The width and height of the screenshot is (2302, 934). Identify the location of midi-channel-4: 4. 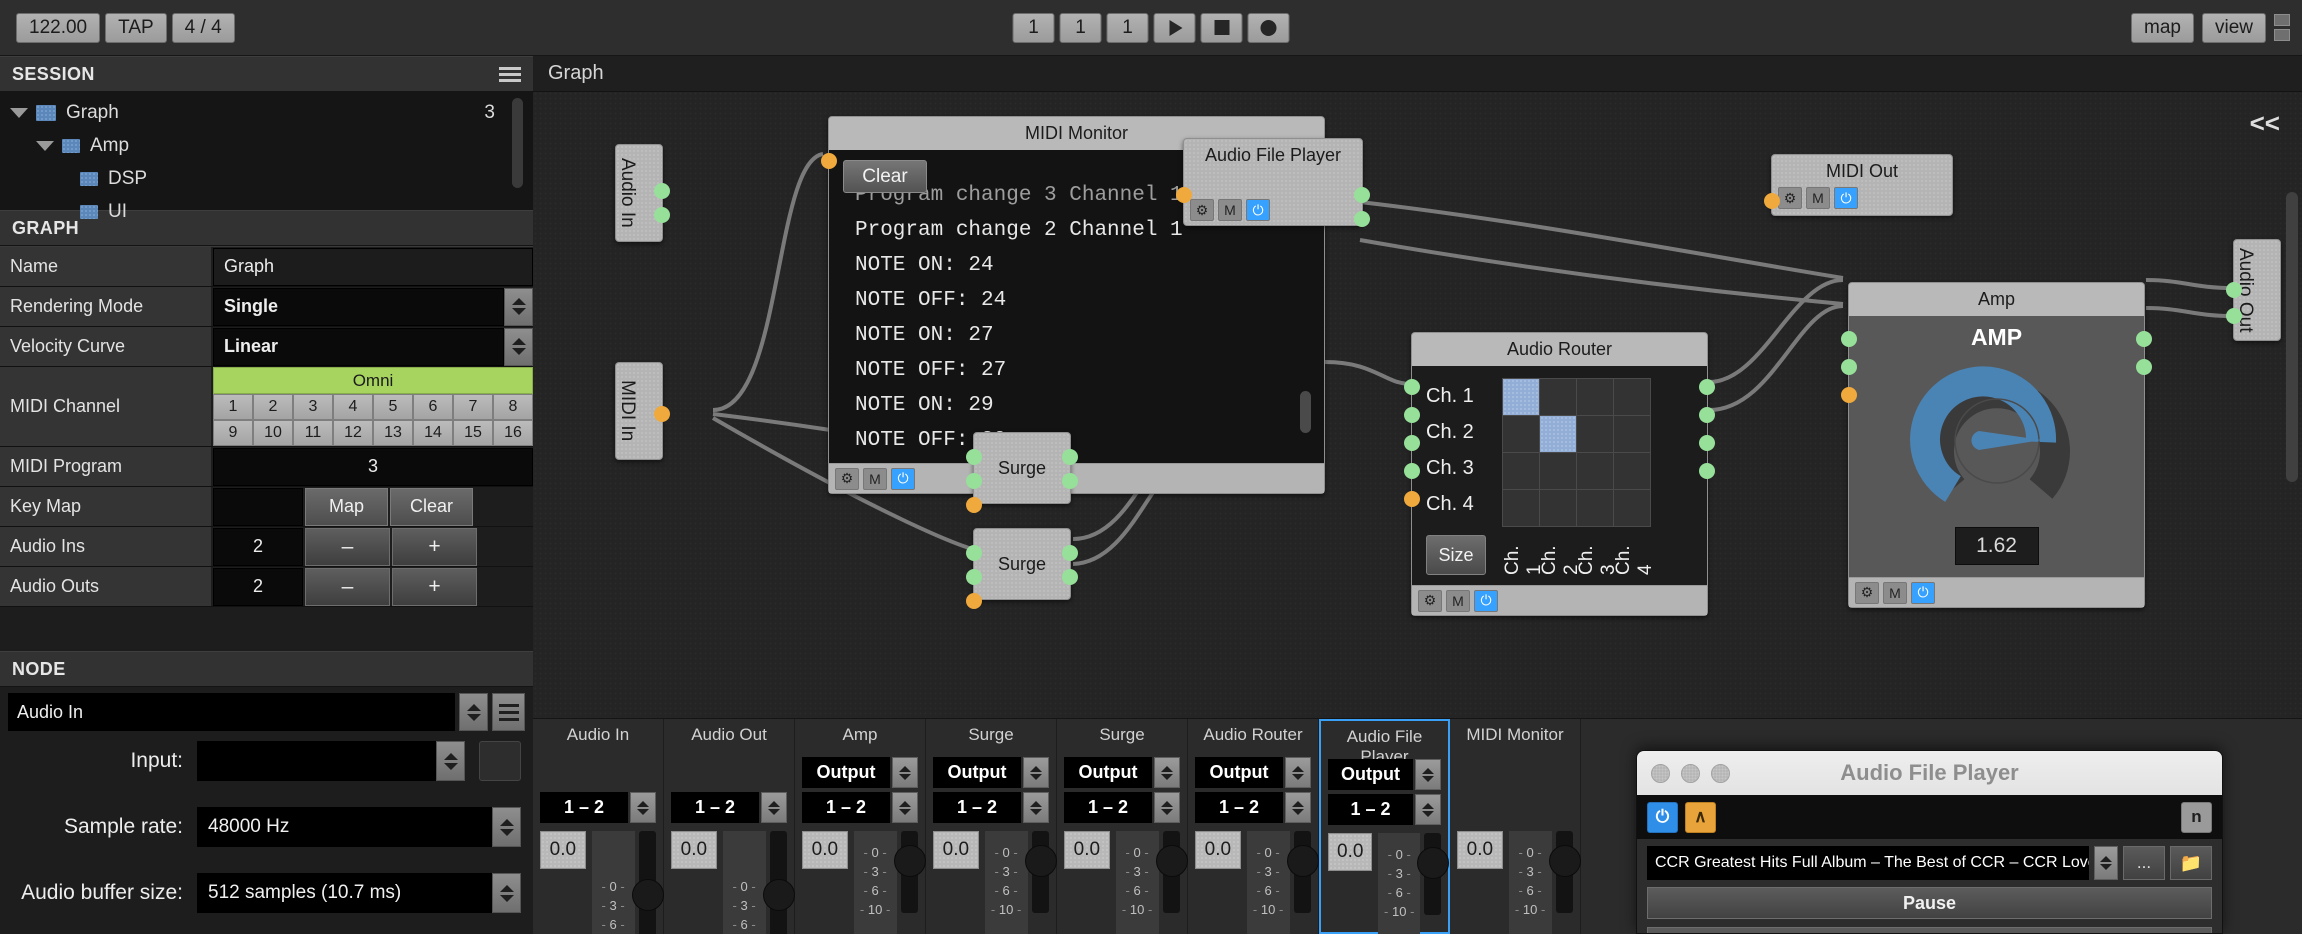
(353, 407).